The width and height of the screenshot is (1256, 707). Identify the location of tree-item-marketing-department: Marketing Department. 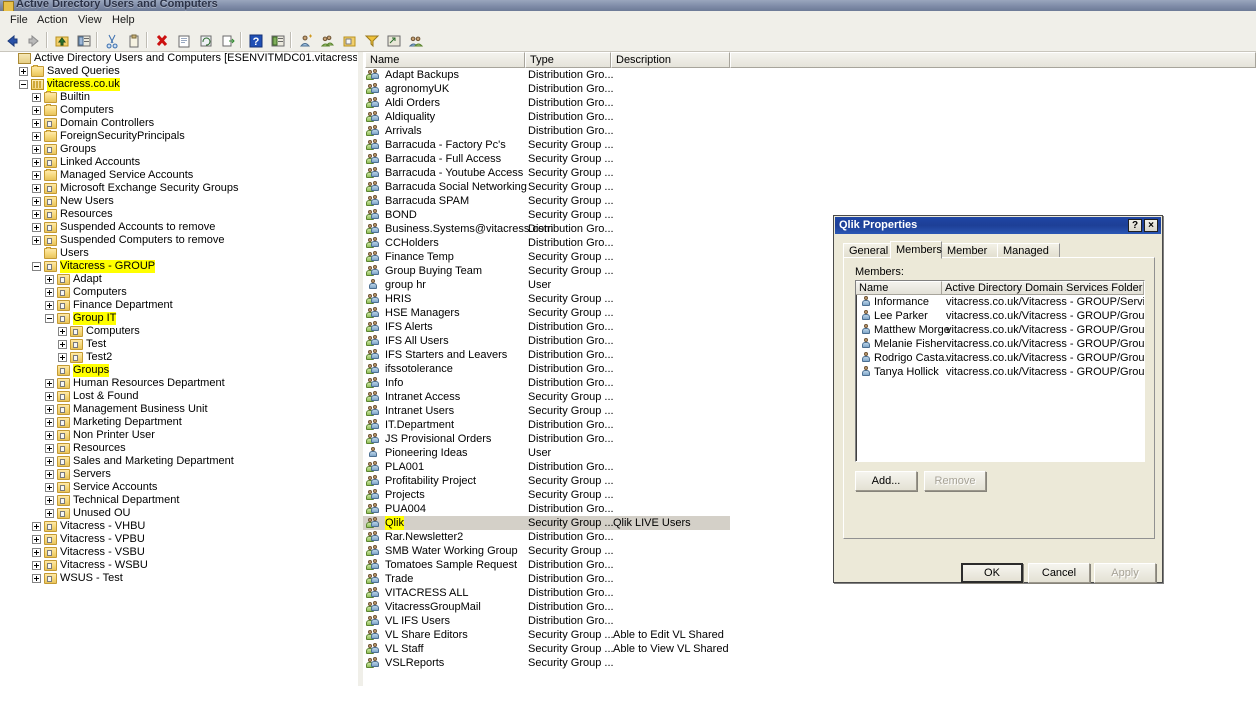
(178, 422).